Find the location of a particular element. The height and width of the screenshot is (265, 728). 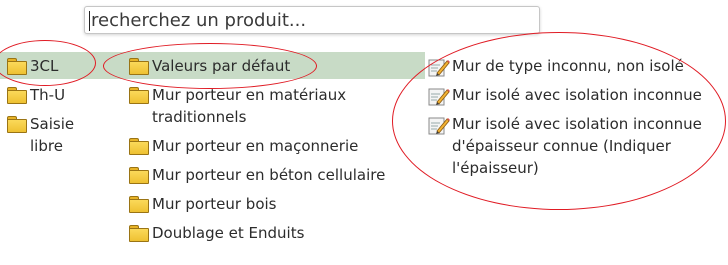

subcategory-item-beton-cellulaire: Mur porteur en béton cellulaire is located at coordinates (272, 175).